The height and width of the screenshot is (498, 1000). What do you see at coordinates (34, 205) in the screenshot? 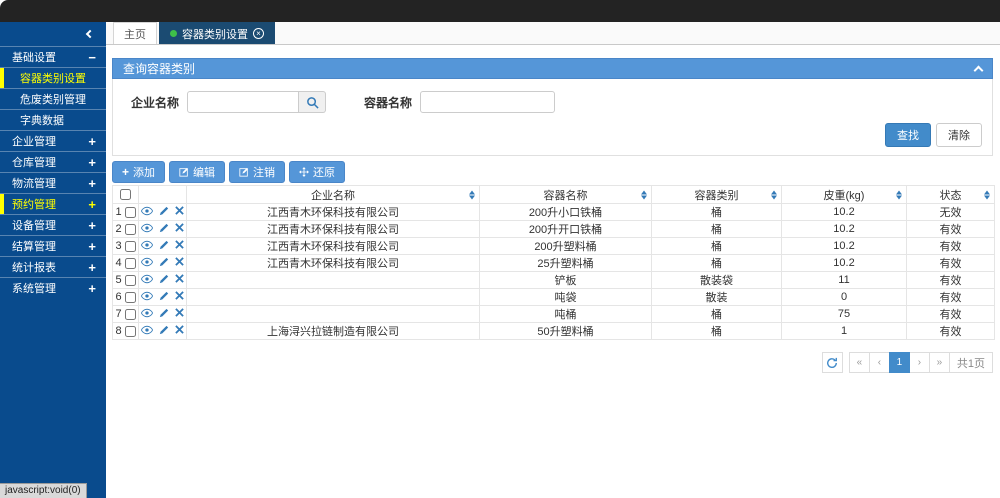
I see `sidebar-item-label: 预约管理` at bounding box center [34, 205].